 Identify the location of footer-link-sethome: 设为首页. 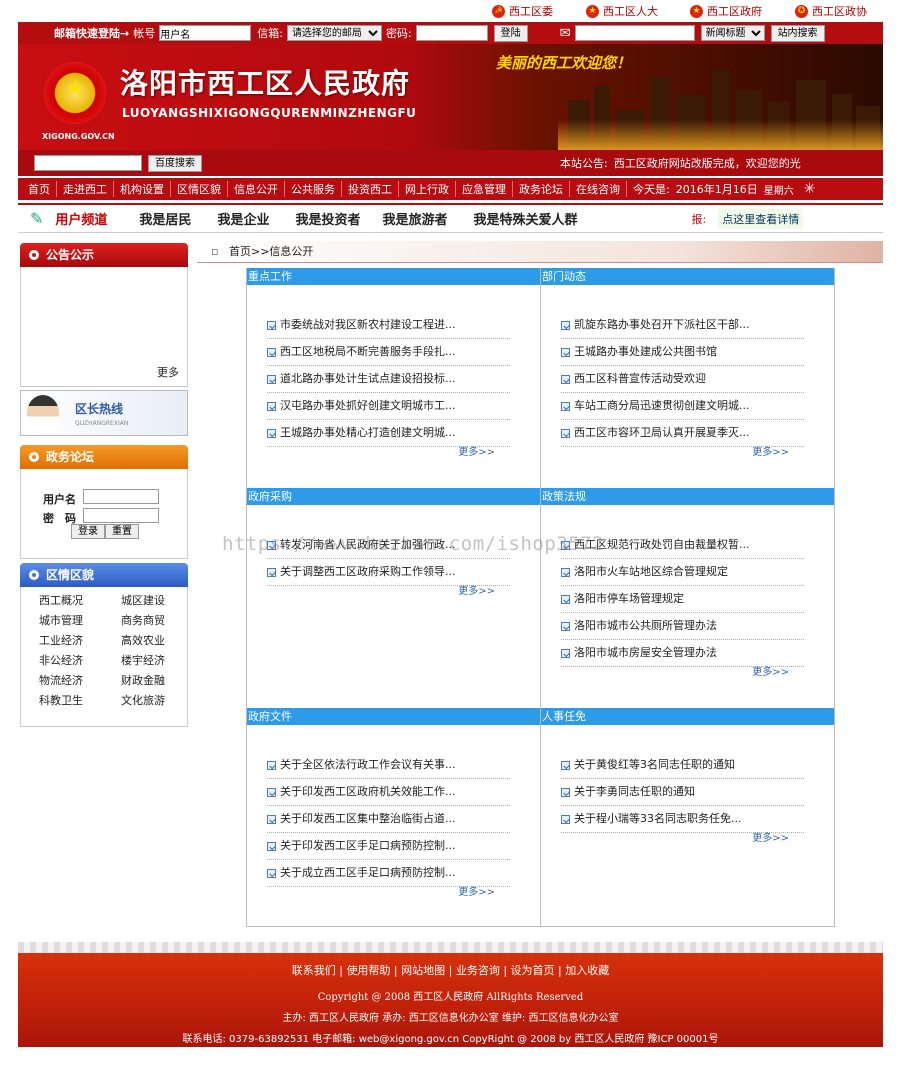
(533, 970).